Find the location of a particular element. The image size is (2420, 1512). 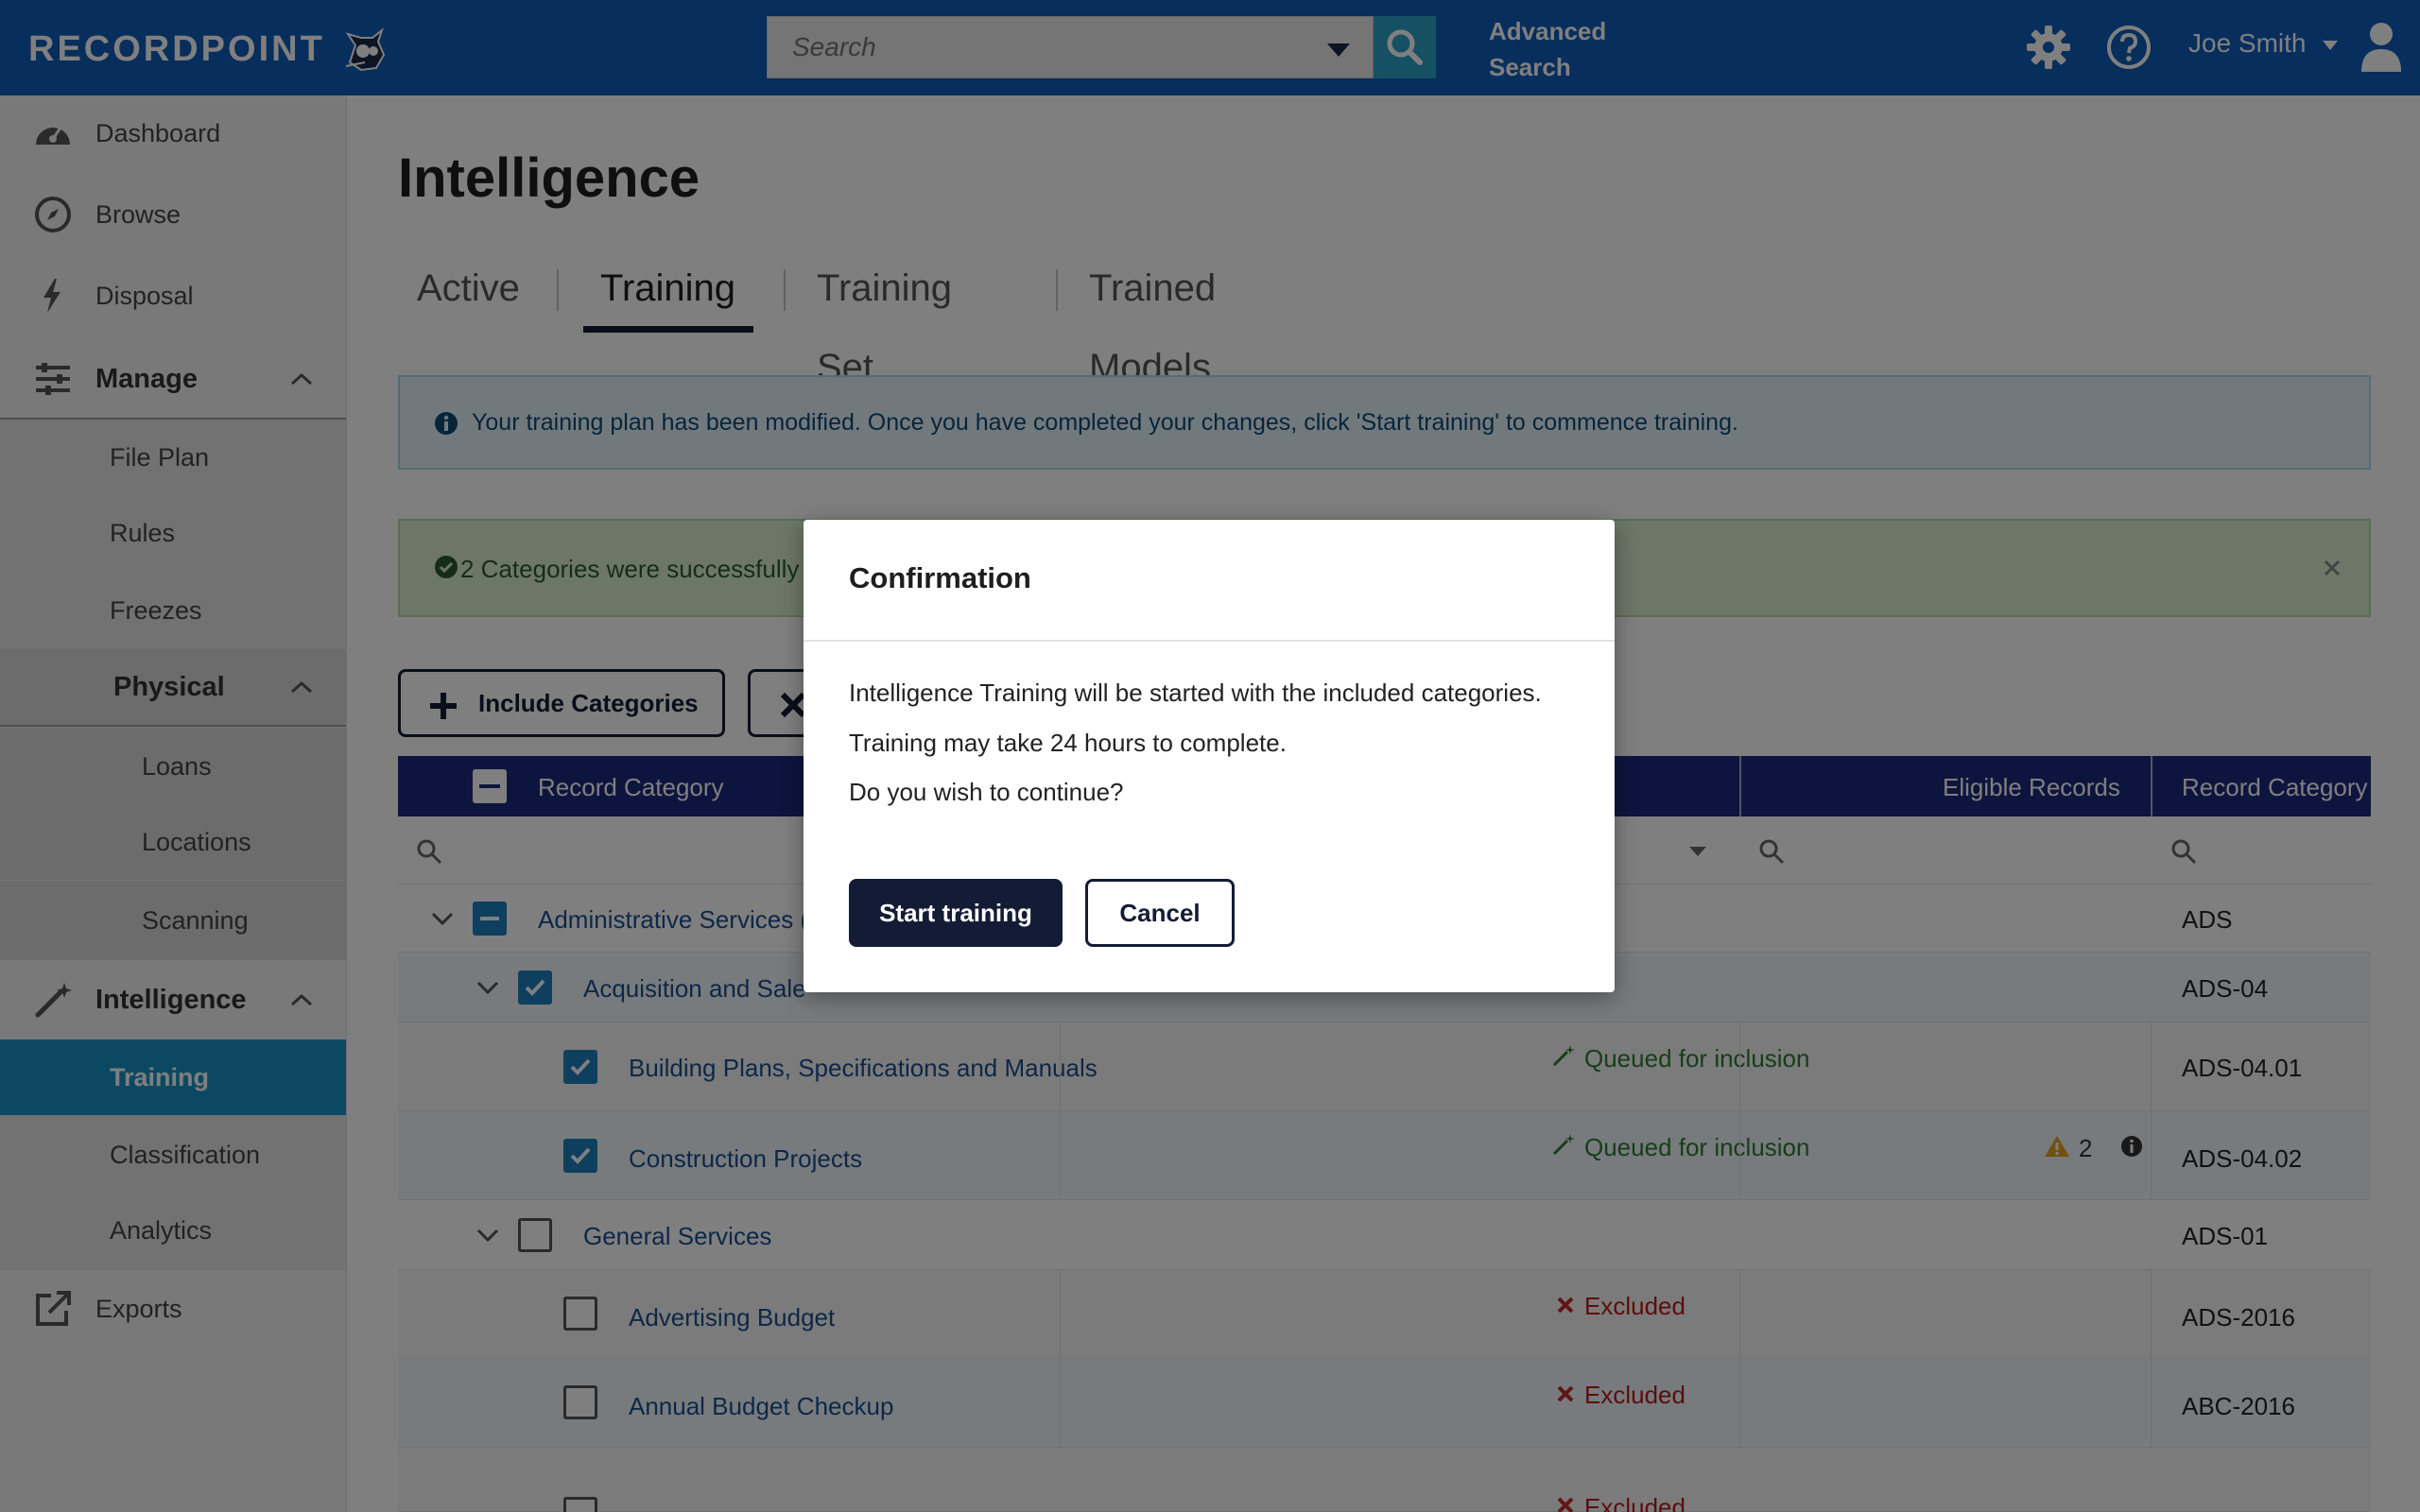

dialog-message-line3: Do you wish to continue? is located at coordinates (986, 792).